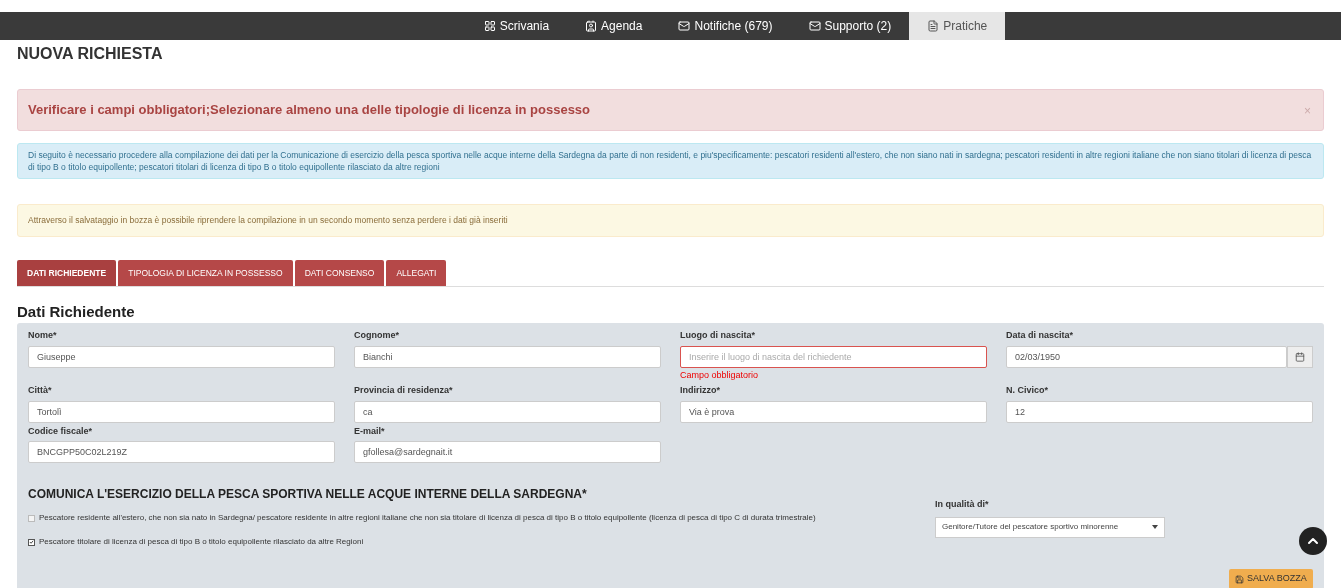 This screenshot has width=1341, height=588. Describe the element at coordinates (61, 431) in the screenshot. I see `field-label: Codice fiscale*` at that location.